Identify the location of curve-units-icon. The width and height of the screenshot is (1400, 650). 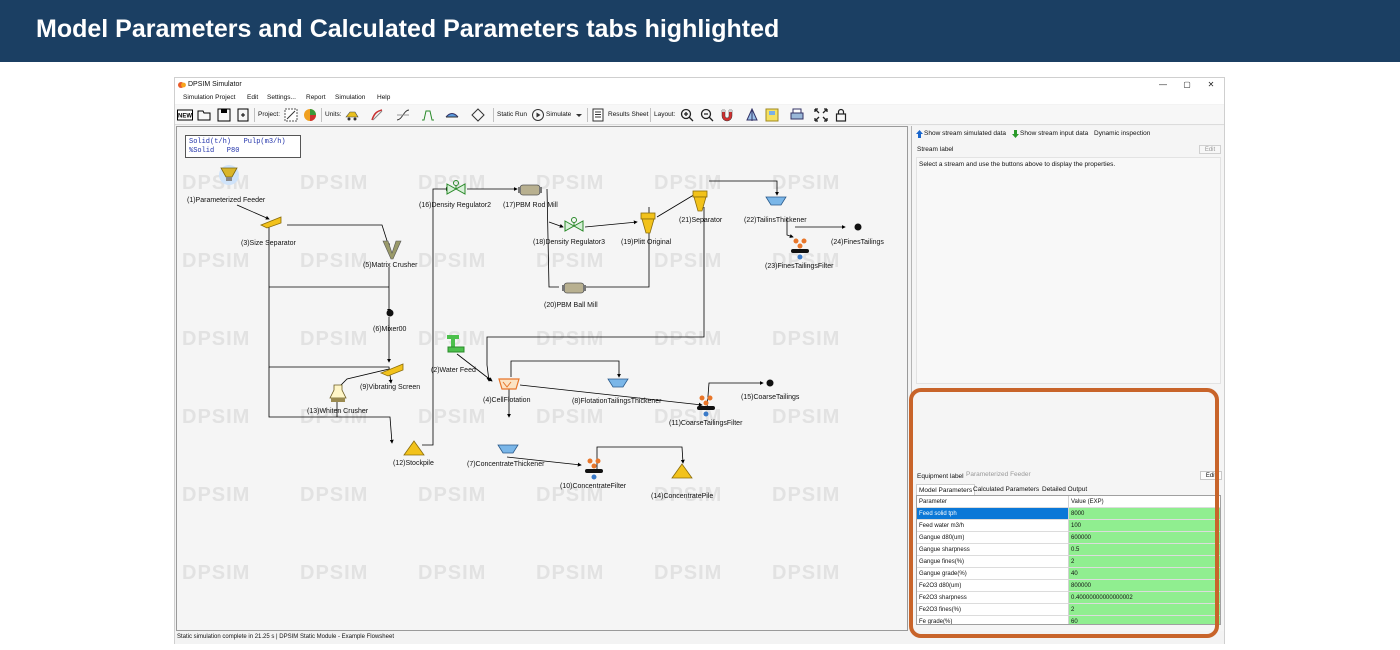
(403, 115).